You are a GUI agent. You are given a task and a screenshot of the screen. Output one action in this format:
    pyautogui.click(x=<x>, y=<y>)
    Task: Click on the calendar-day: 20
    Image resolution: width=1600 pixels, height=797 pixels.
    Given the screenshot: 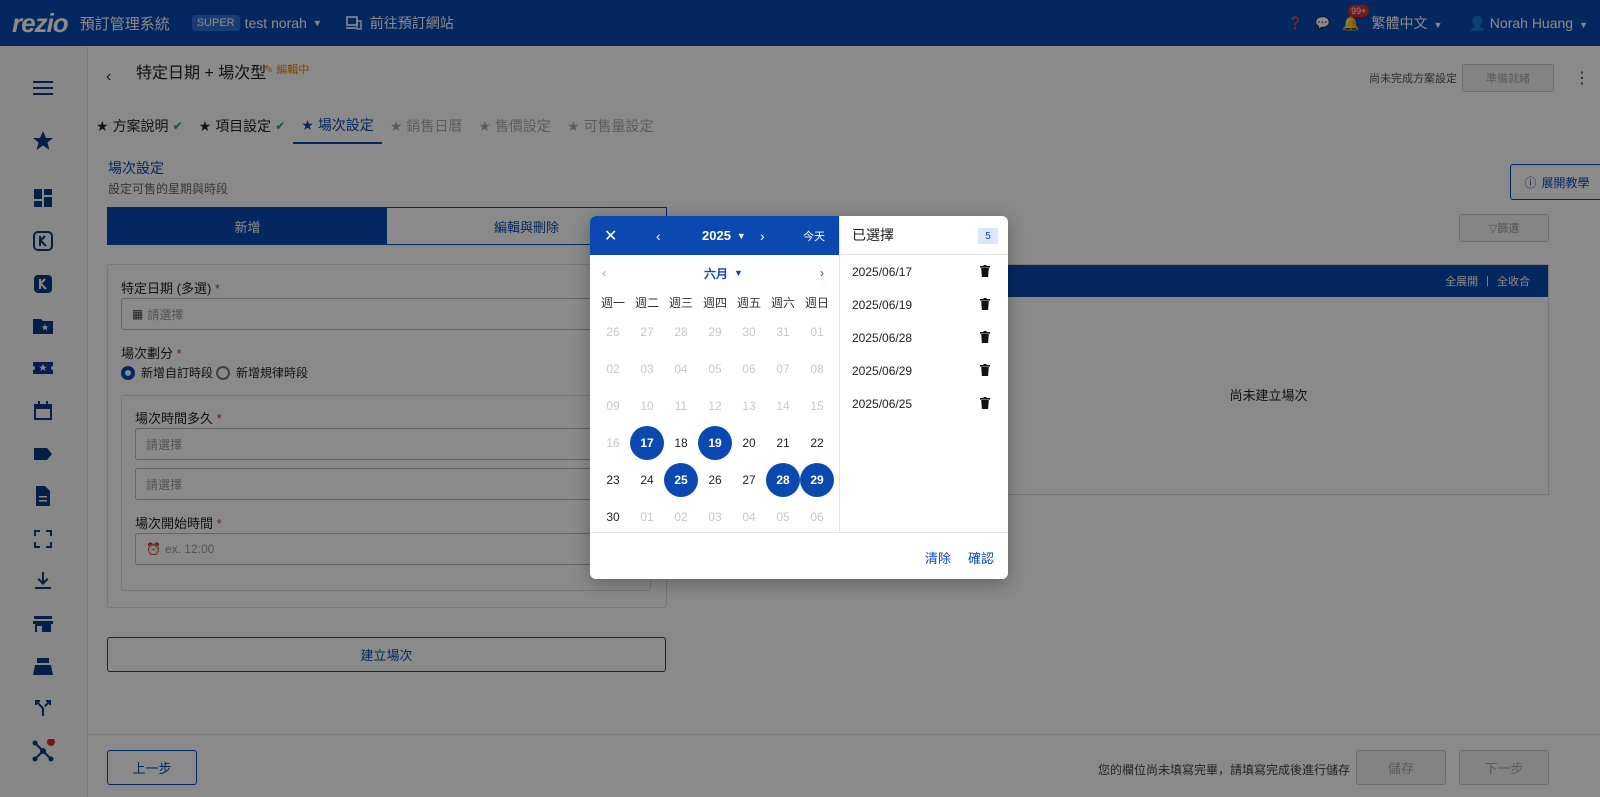 What is the action you would take?
    pyautogui.click(x=749, y=443)
    